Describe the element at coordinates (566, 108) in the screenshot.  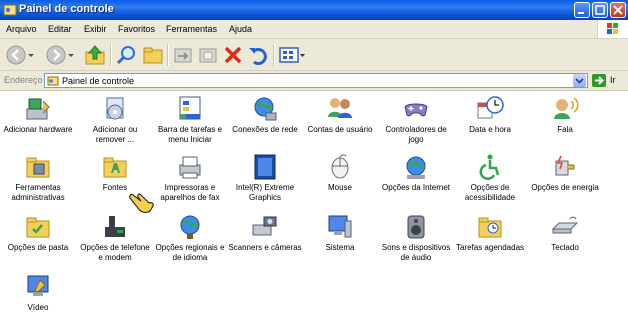
I see `speech-icon` at that location.